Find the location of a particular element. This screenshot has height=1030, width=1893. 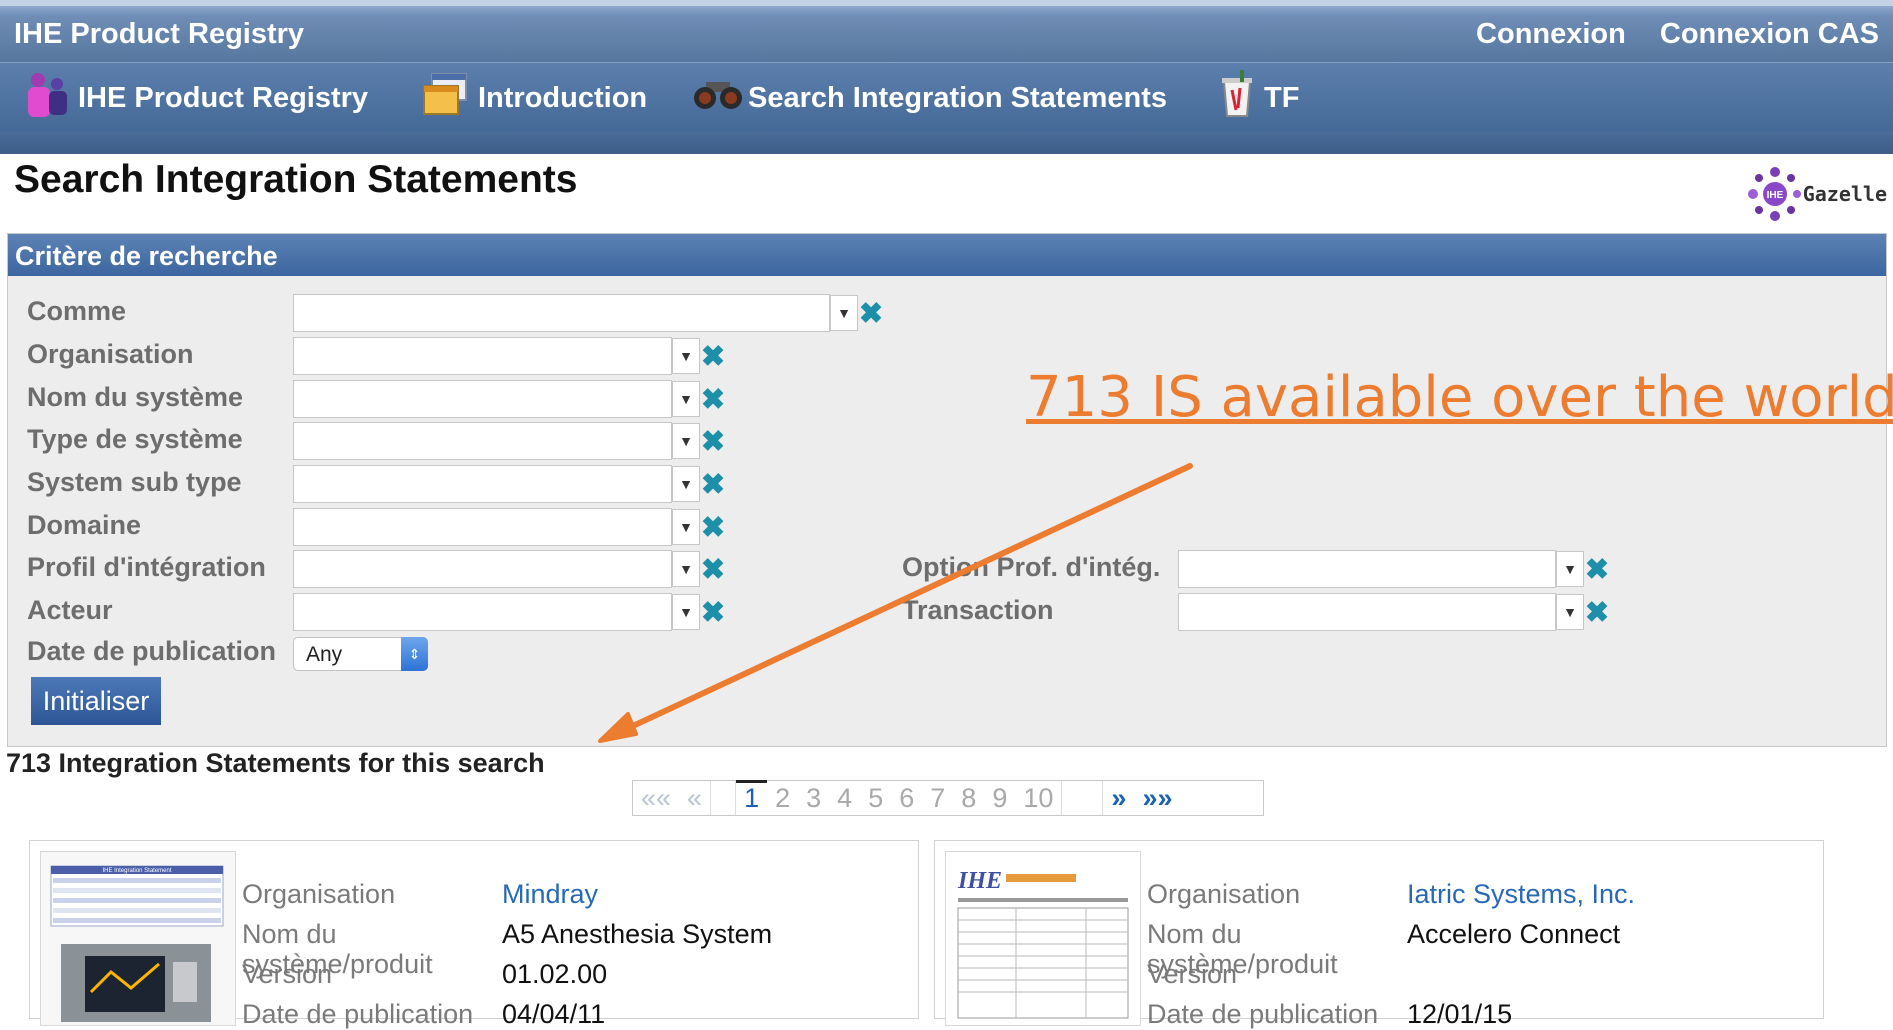

page-last: »» is located at coordinates (1157, 798).